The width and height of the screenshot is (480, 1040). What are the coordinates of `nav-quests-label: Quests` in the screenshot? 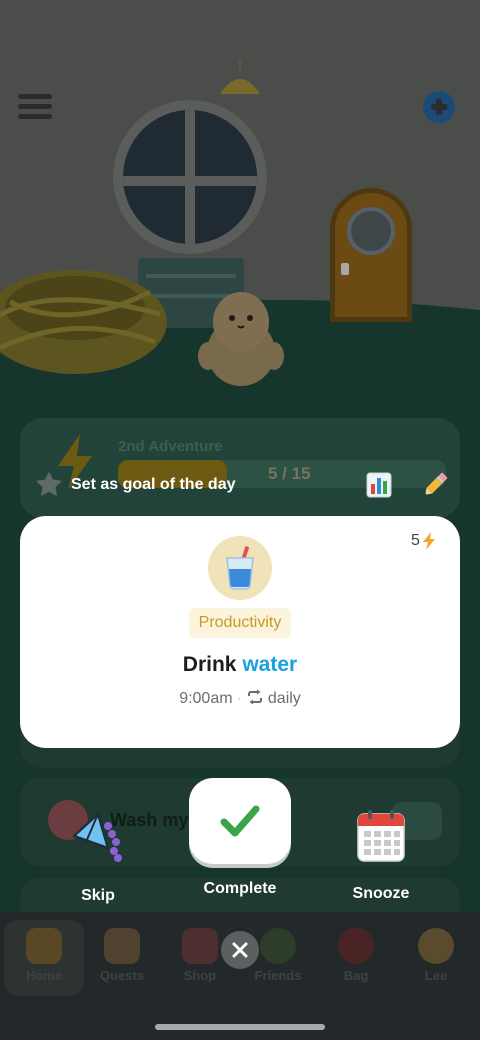 It's located at (122, 975).